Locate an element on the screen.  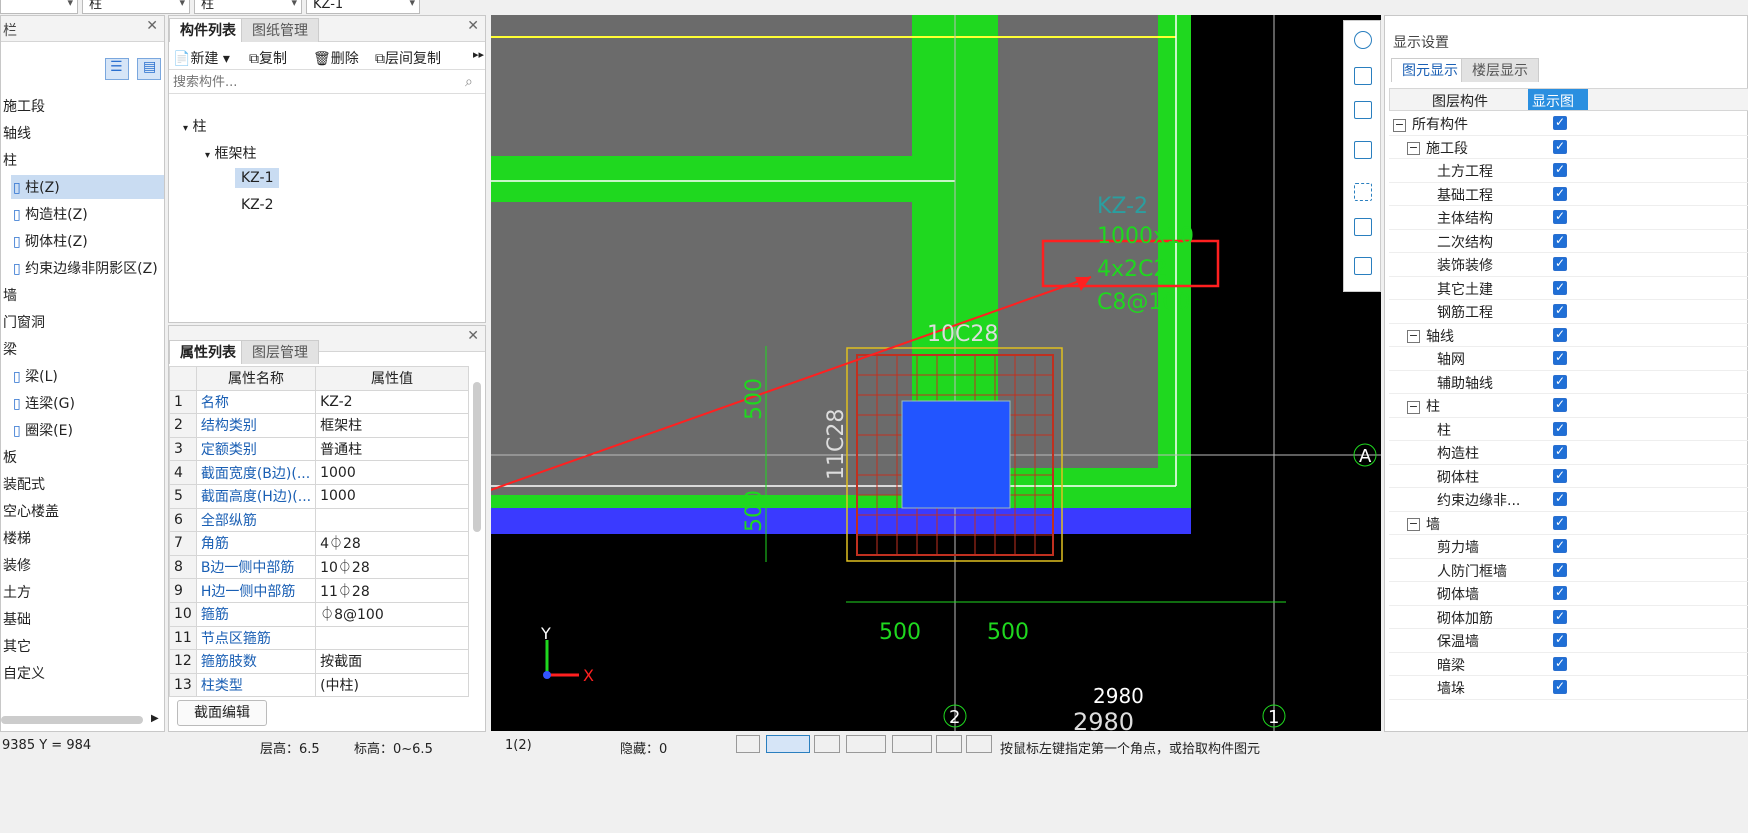
nav-item: 土方 is located at coordinates (17, 592).